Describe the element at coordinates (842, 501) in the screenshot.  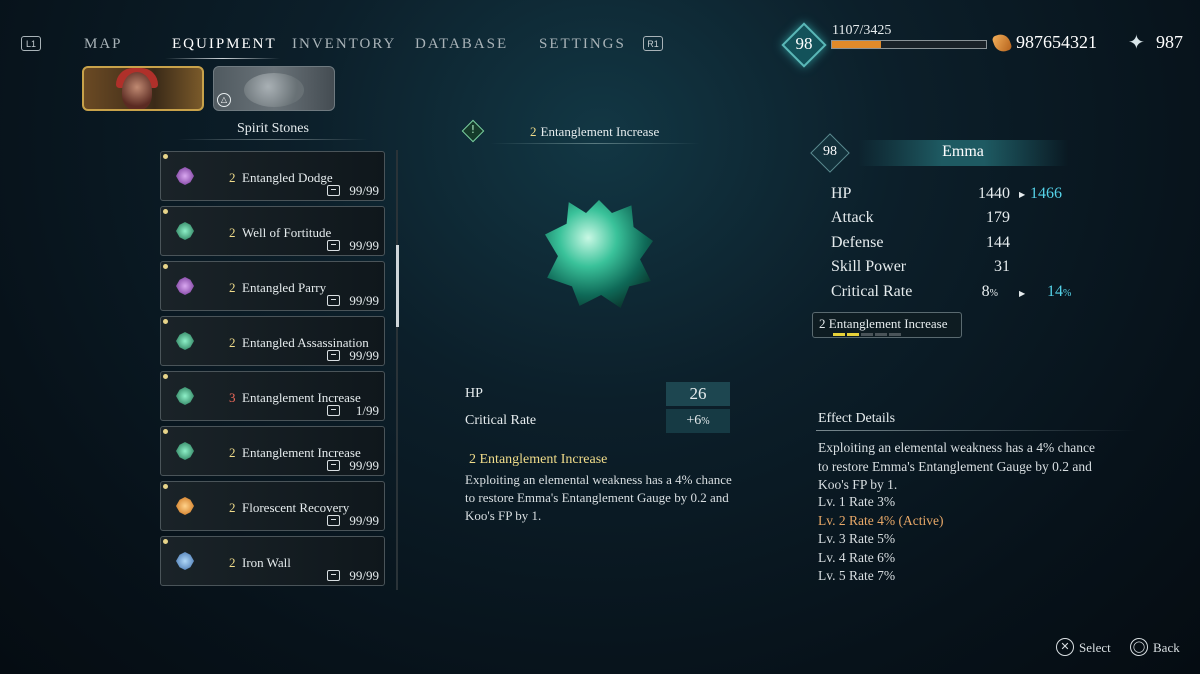
I see `effect-level-part: 1` at that location.